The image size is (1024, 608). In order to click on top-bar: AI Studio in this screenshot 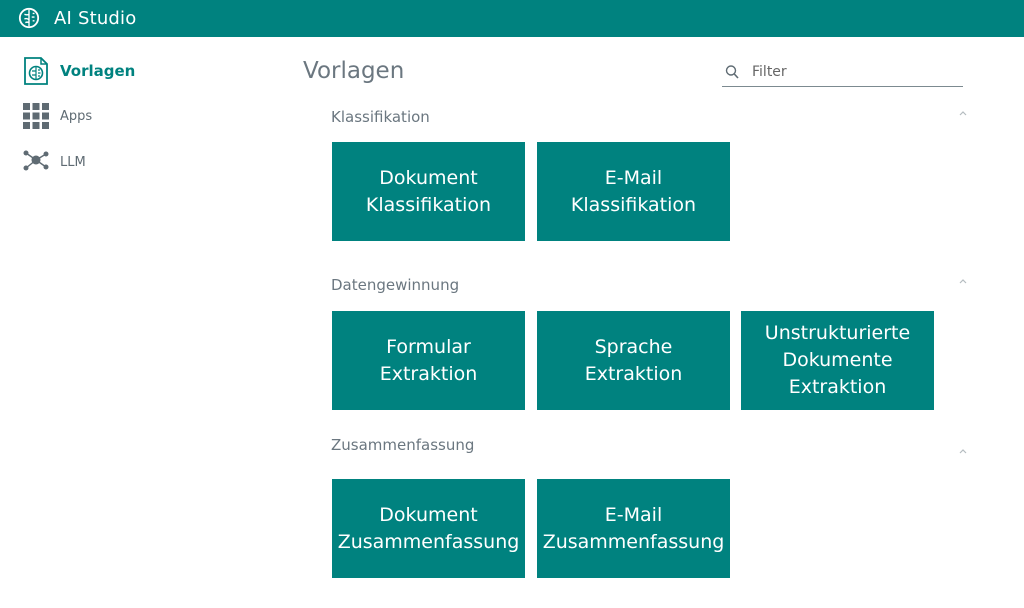, I will do `click(512, 18)`.